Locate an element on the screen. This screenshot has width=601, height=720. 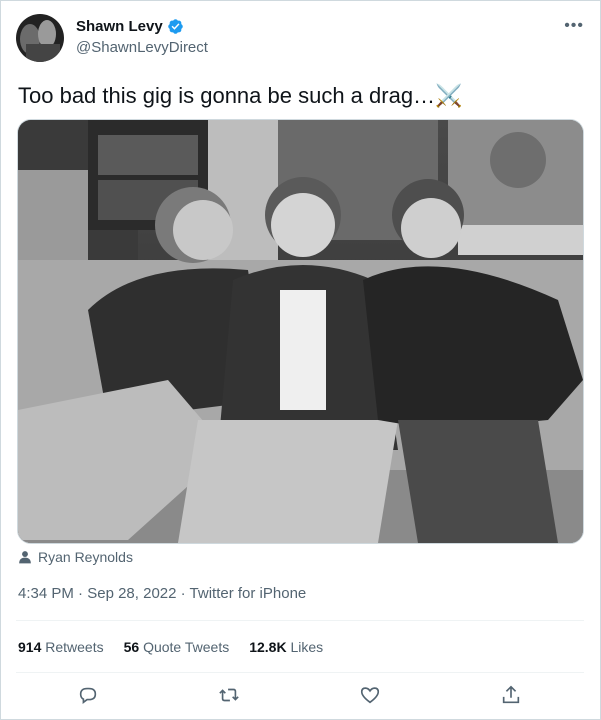
author-name: Shawn Levy is located at coordinates (119, 26).